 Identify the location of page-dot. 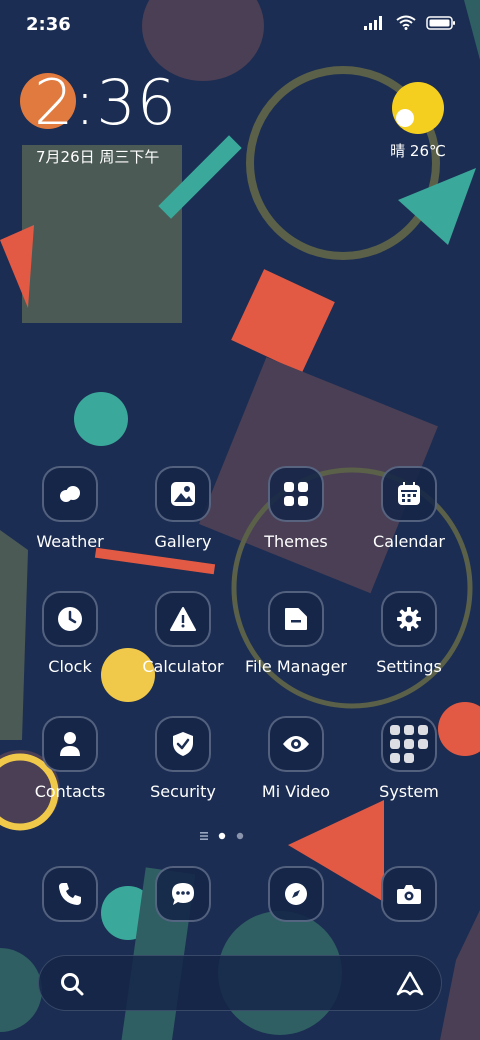
(240, 836).